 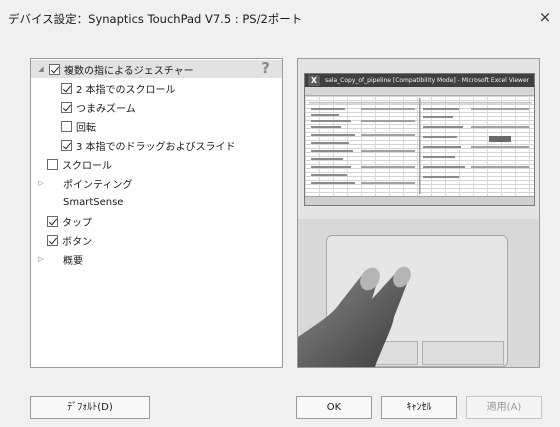 I want to click on checkbox-pinch-zoom, so click(x=66, y=107).